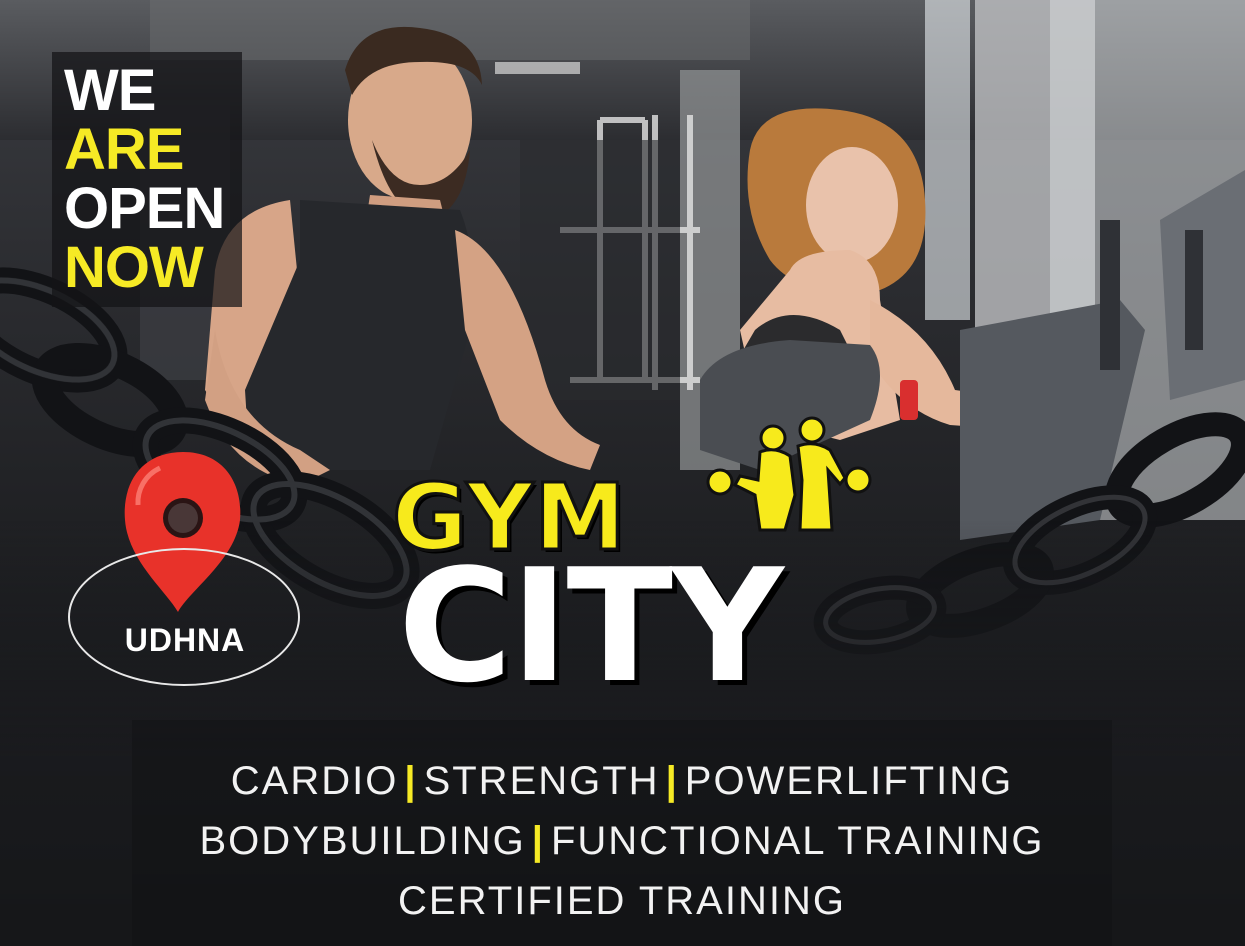  I want to click on services-line-2: BODYBUILDING | FUNCTIONAL TRAINING, so click(622, 841).